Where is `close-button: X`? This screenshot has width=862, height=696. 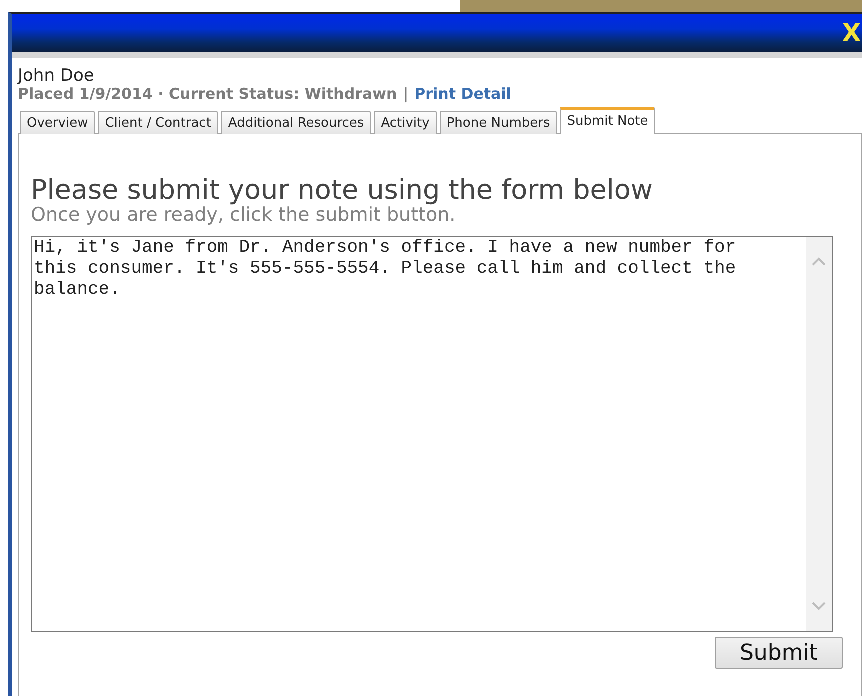
close-button: X is located at coordinates (851, 33).